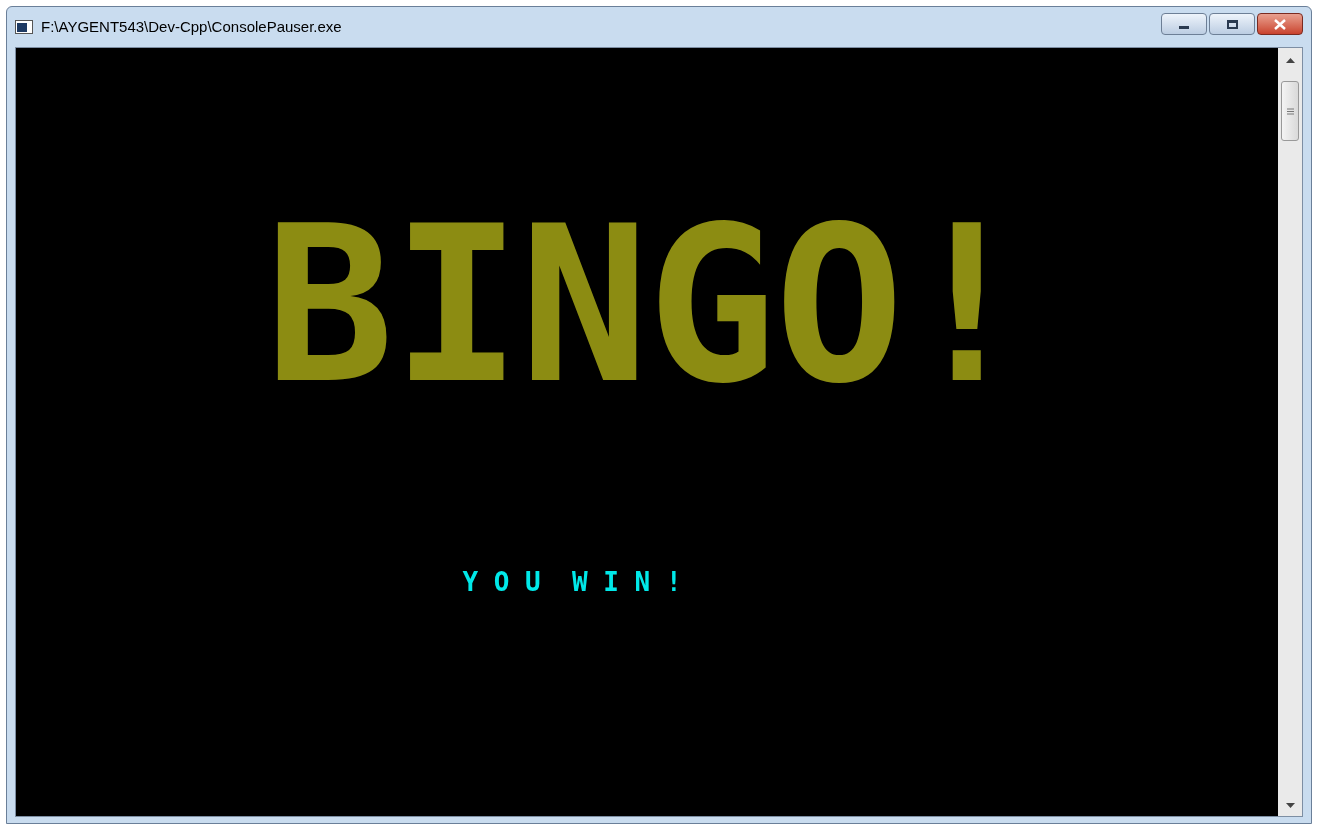  Describe the element at coordinates (1184, 24) in the screenshot. I see `minimize-button` at that location.